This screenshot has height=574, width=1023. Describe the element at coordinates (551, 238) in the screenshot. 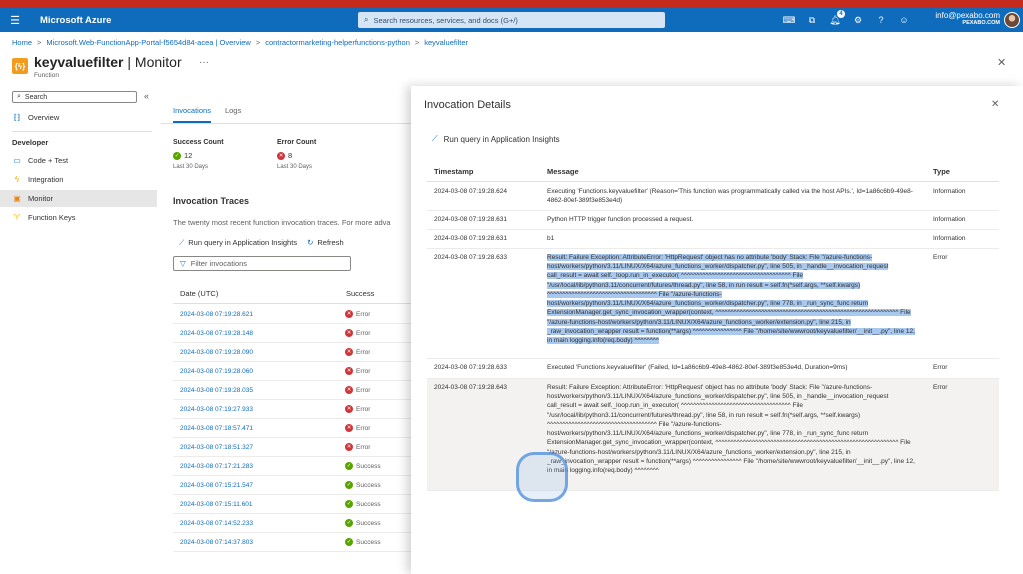

I see `row-message: b1` at that location.